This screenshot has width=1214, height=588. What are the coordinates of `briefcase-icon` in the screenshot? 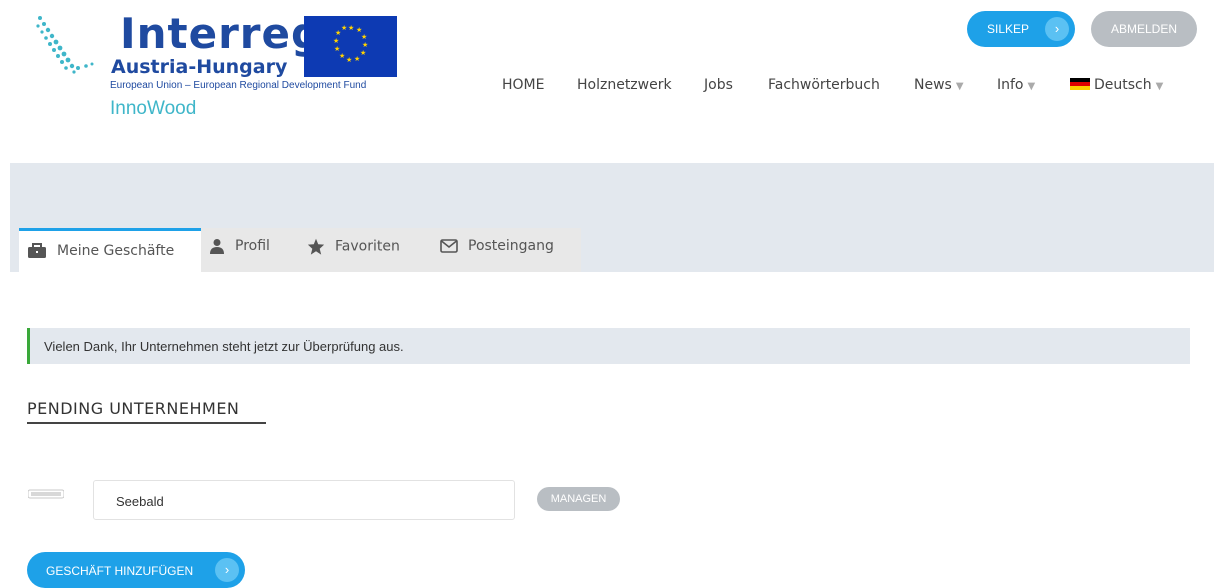 It's located at (37, 250).